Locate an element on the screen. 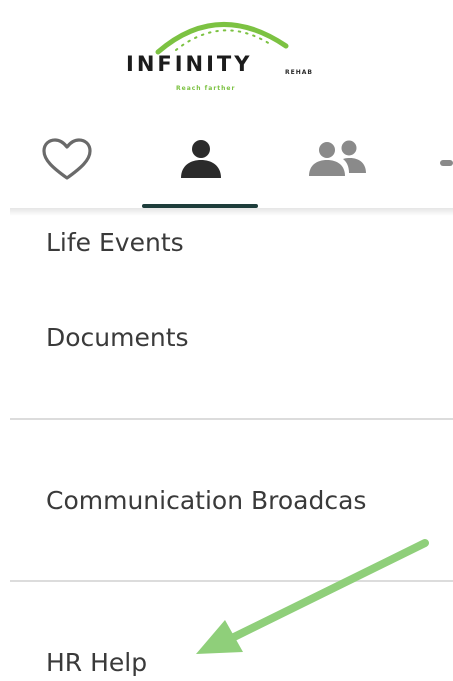  menu-item-hr-help: HR Help is located at coordinates (96, 662).